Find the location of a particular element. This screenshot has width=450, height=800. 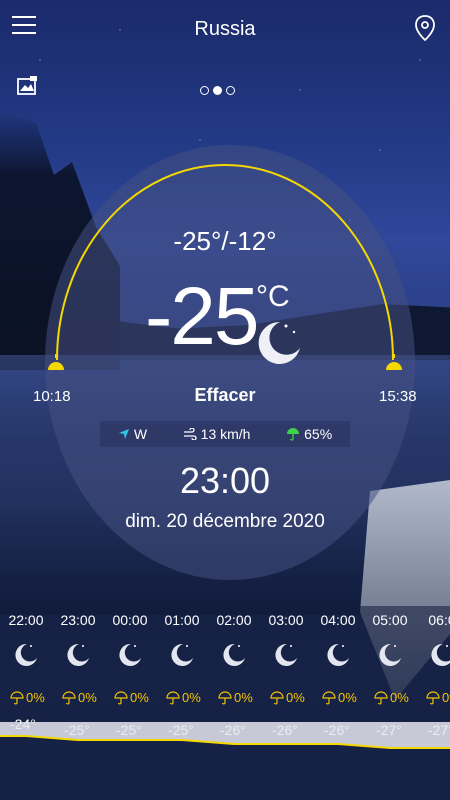

page-dot-active is located at coordinates (217, 90).